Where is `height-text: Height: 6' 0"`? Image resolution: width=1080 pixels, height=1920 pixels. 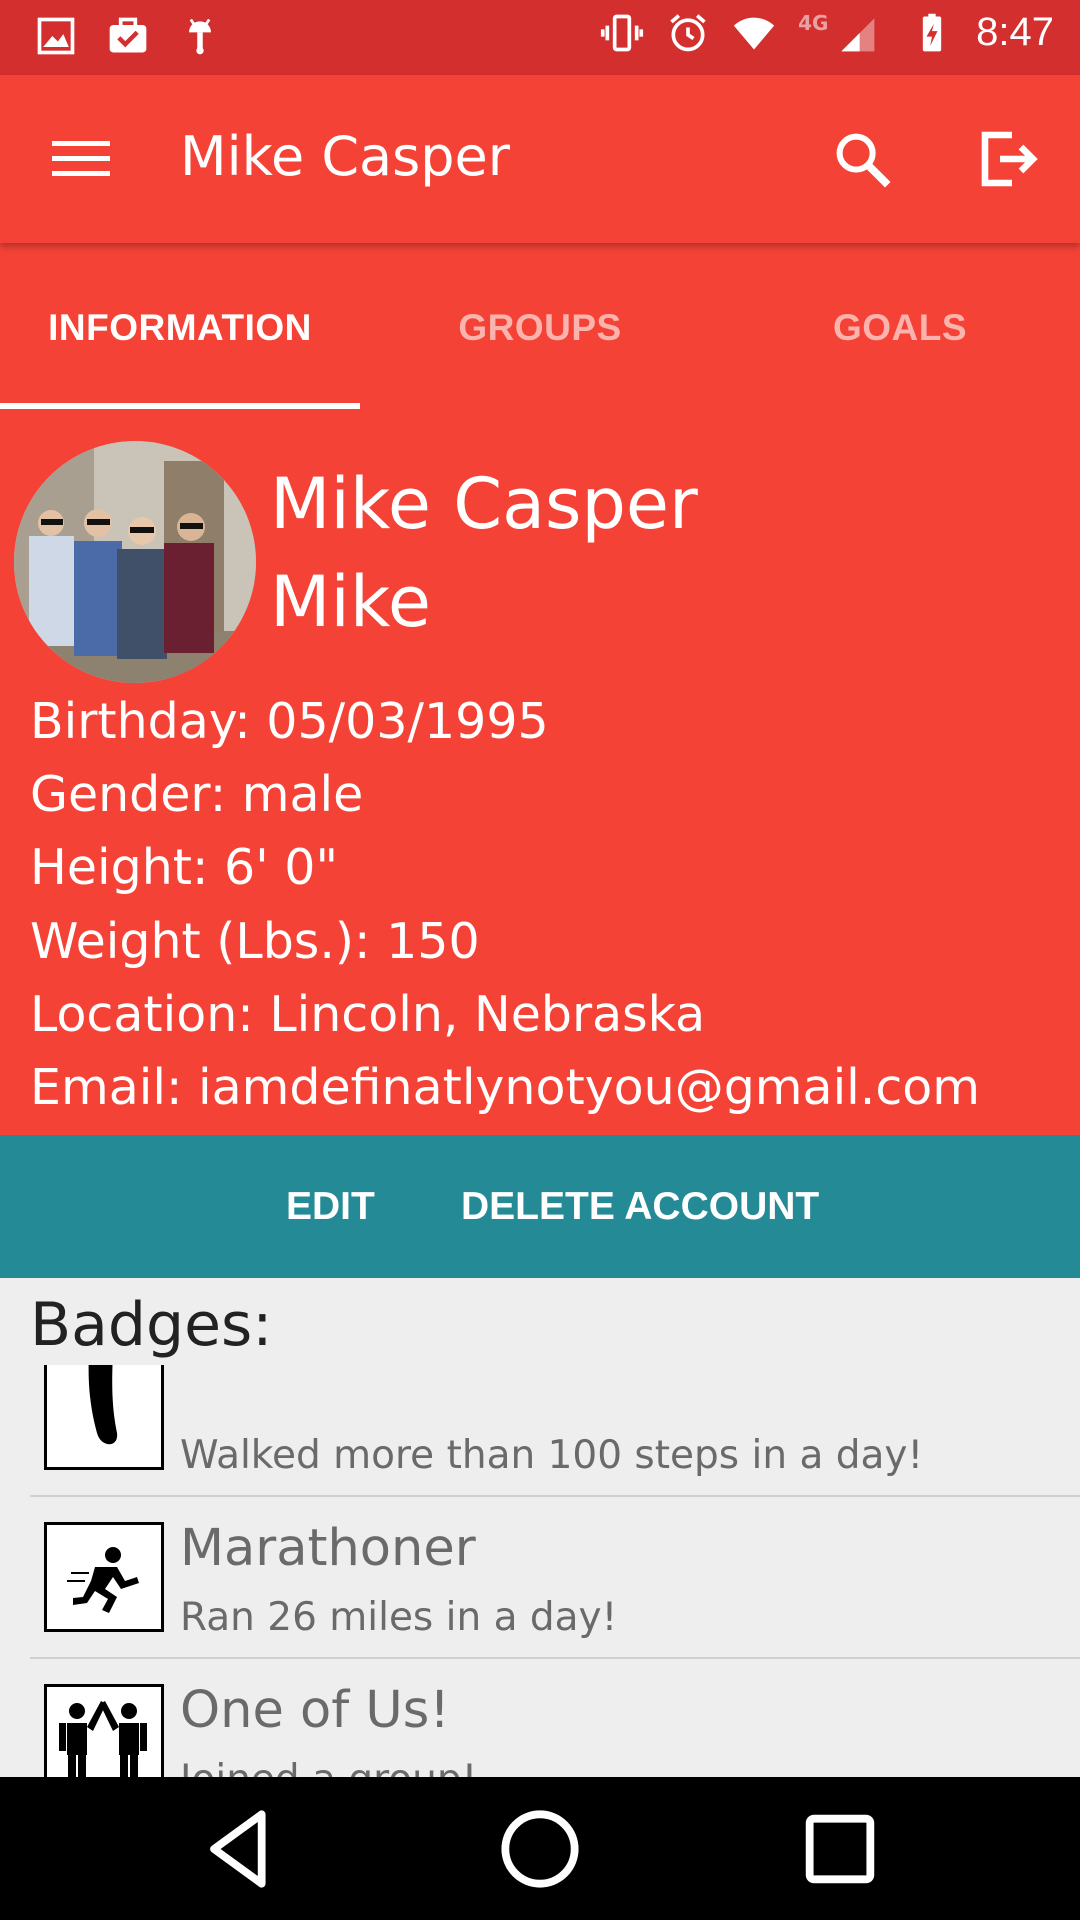 height-text: Height: 6' 0" is located at coordinates (184, 867).